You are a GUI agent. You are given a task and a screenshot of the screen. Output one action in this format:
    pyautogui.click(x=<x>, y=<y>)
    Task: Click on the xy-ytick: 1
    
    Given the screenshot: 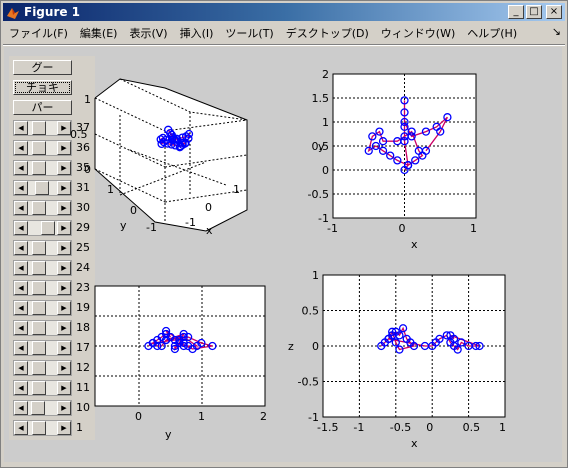 What is the action you would take?
    pyautogui.click(x=325, y=122)
    